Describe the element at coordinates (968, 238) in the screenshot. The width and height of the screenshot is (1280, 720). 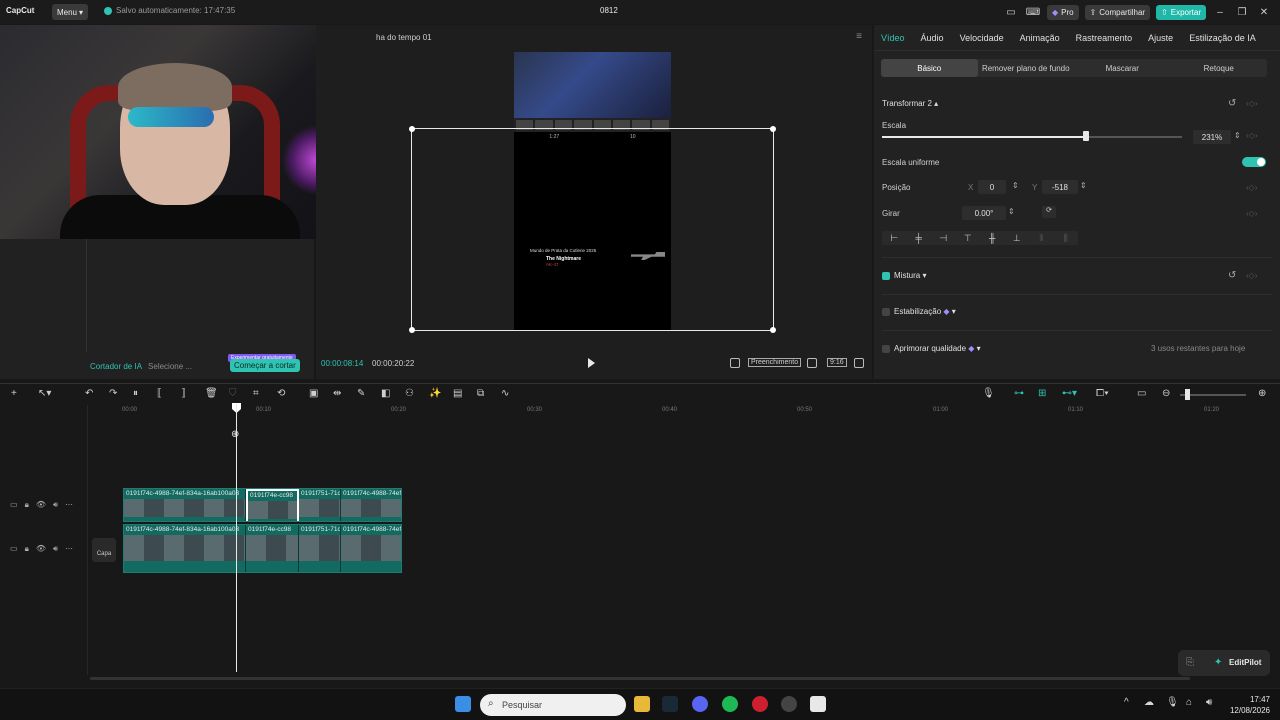
I see `align-top-icon: ⊤` at that location.